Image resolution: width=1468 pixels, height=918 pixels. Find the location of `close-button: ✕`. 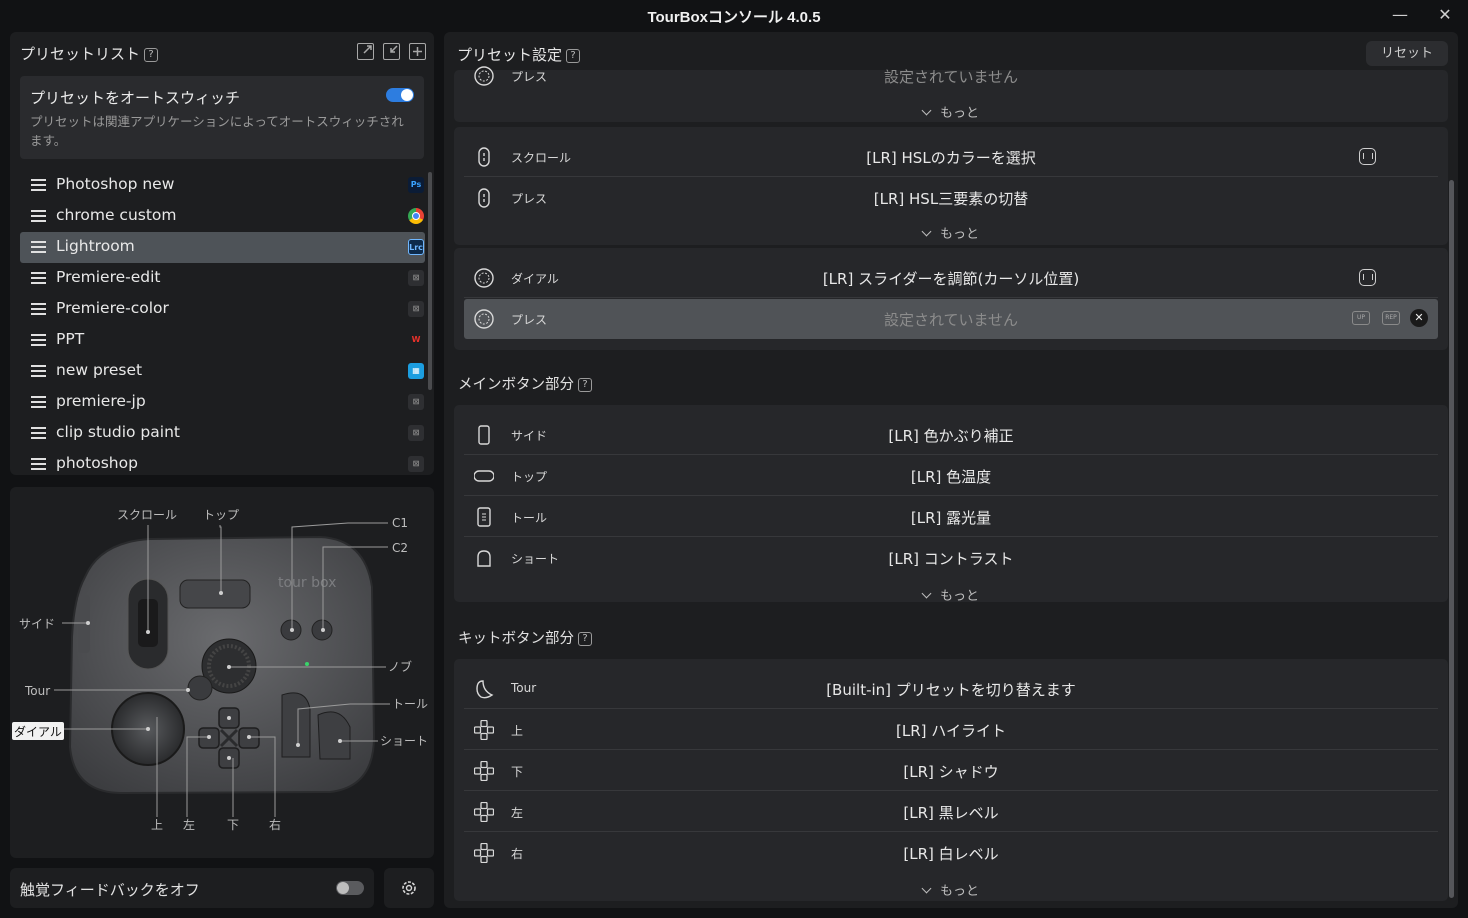

close-button: ✕ is located at coordinates (1445, 15).